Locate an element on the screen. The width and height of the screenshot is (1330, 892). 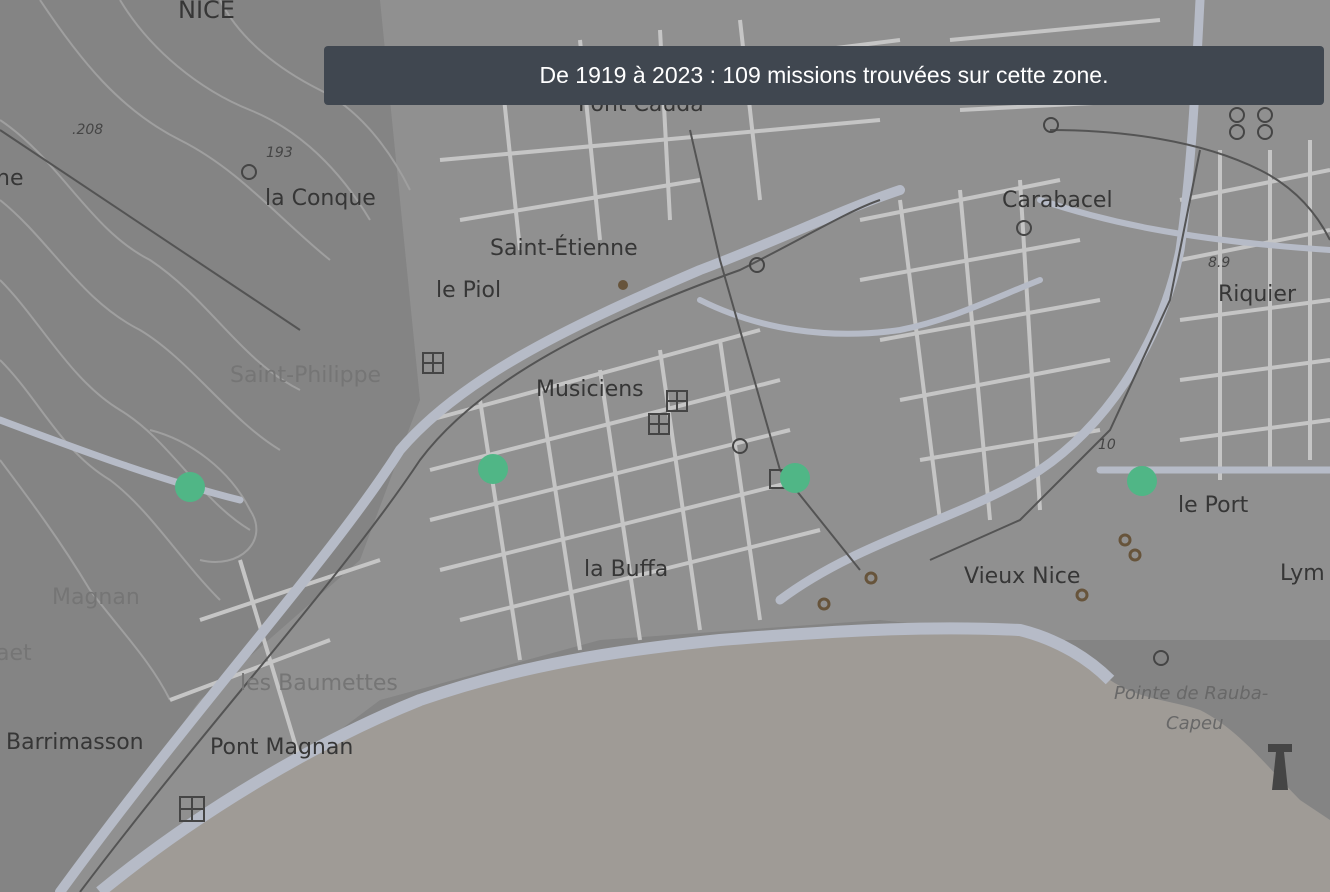
mission-marker-port is located at coordinates (1142, 481).